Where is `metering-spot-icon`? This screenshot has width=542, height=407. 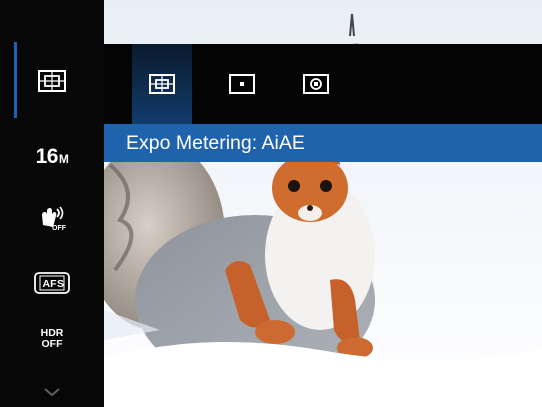 metering-spot-icon is located at coordinates (242, 84).